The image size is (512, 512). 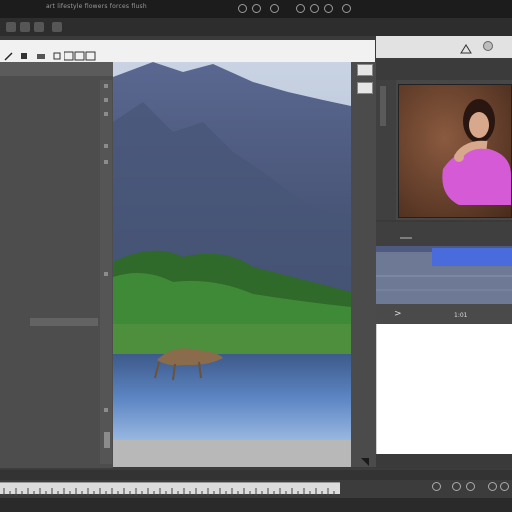 I want to click on timeline-header-bar, so click(x=256, y=475).